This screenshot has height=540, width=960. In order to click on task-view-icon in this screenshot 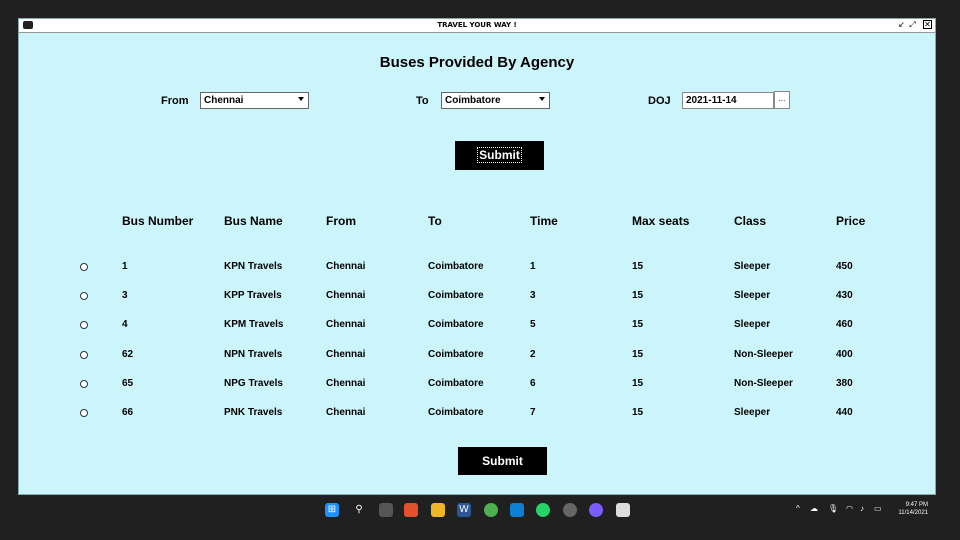, I will do `click(386, 510)`.